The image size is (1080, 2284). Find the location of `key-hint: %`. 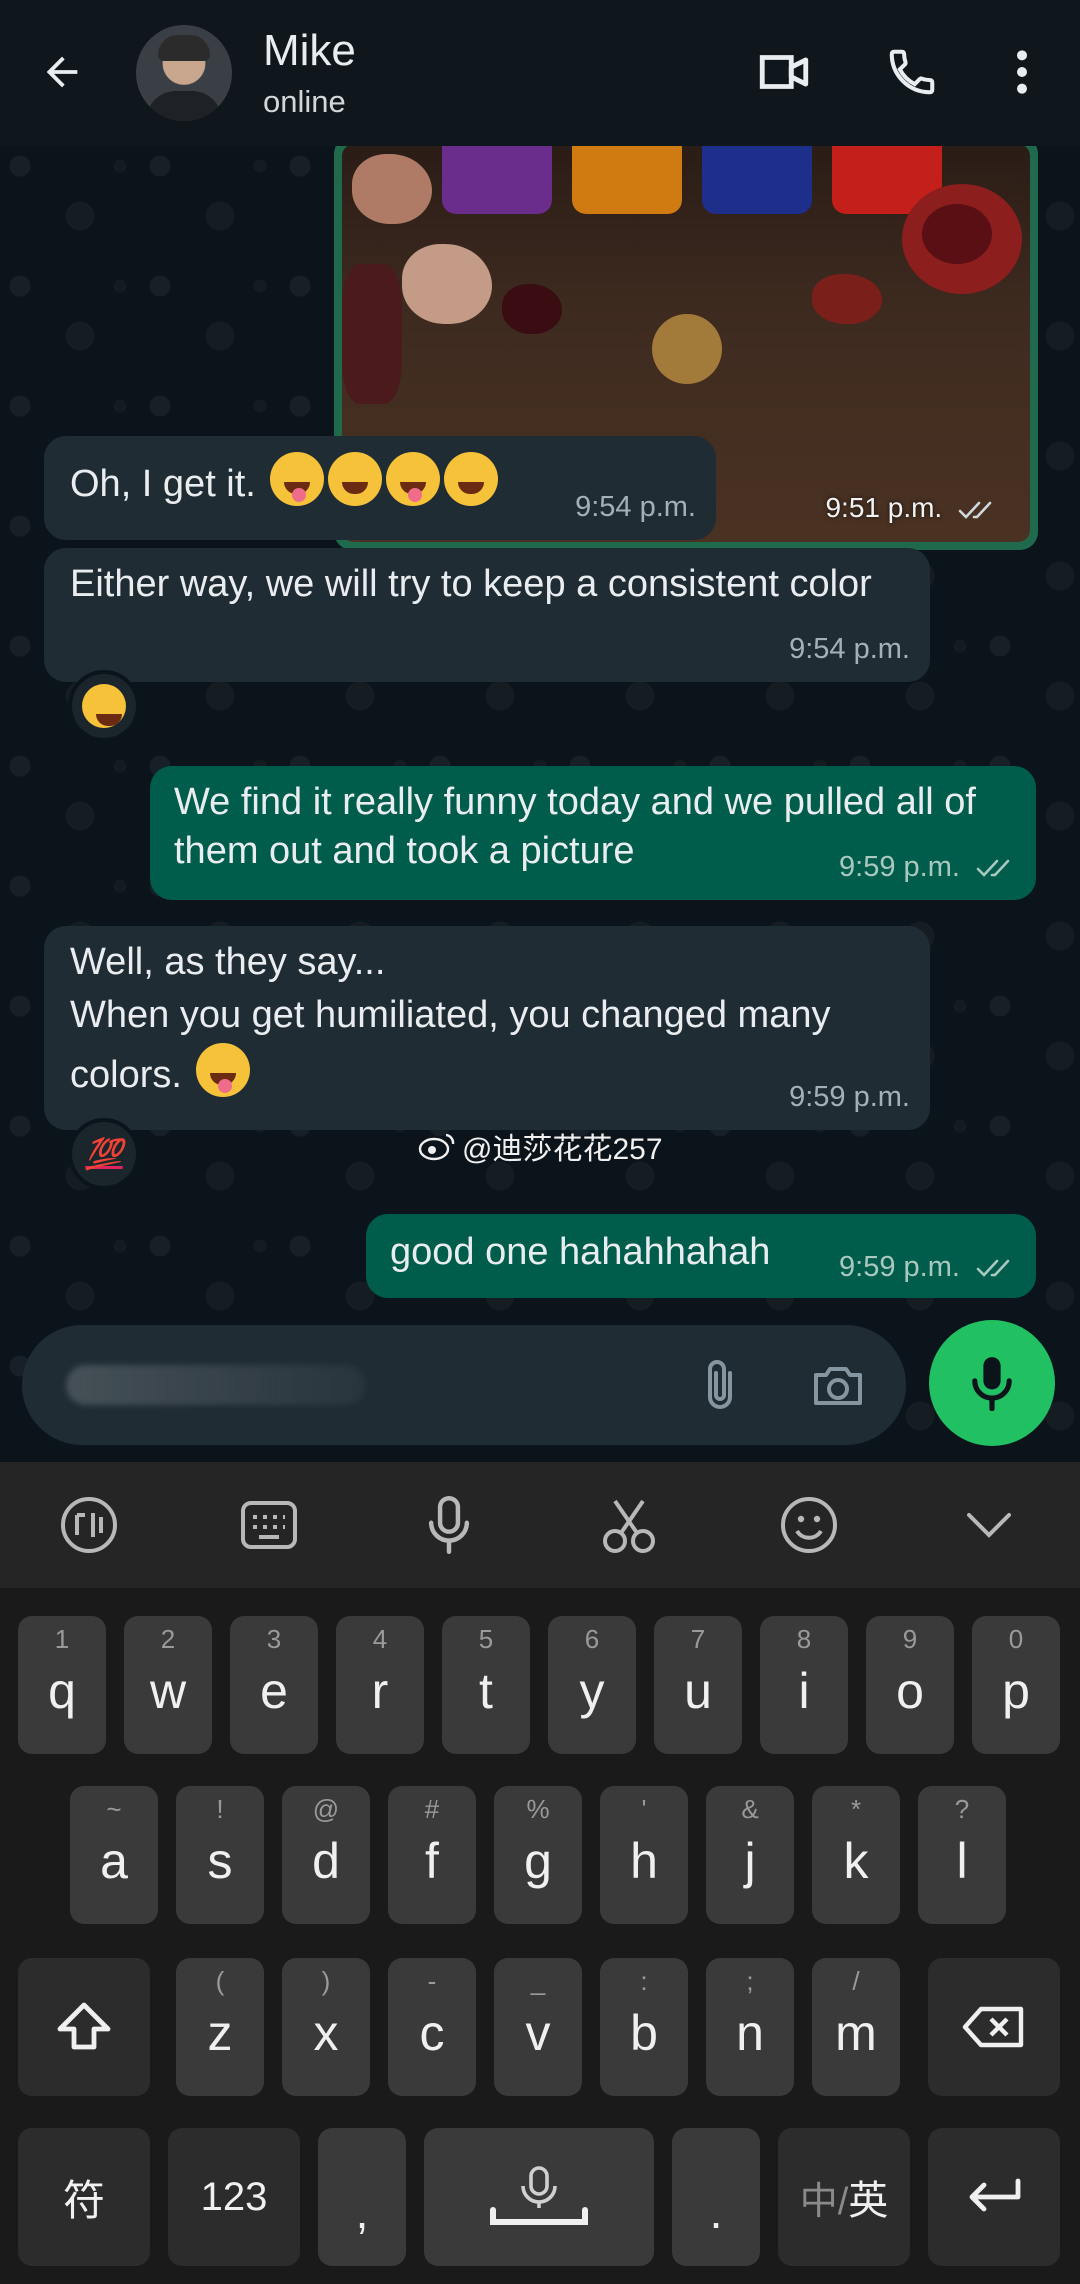

key-hint: % is located at coordinates (538, 1809).